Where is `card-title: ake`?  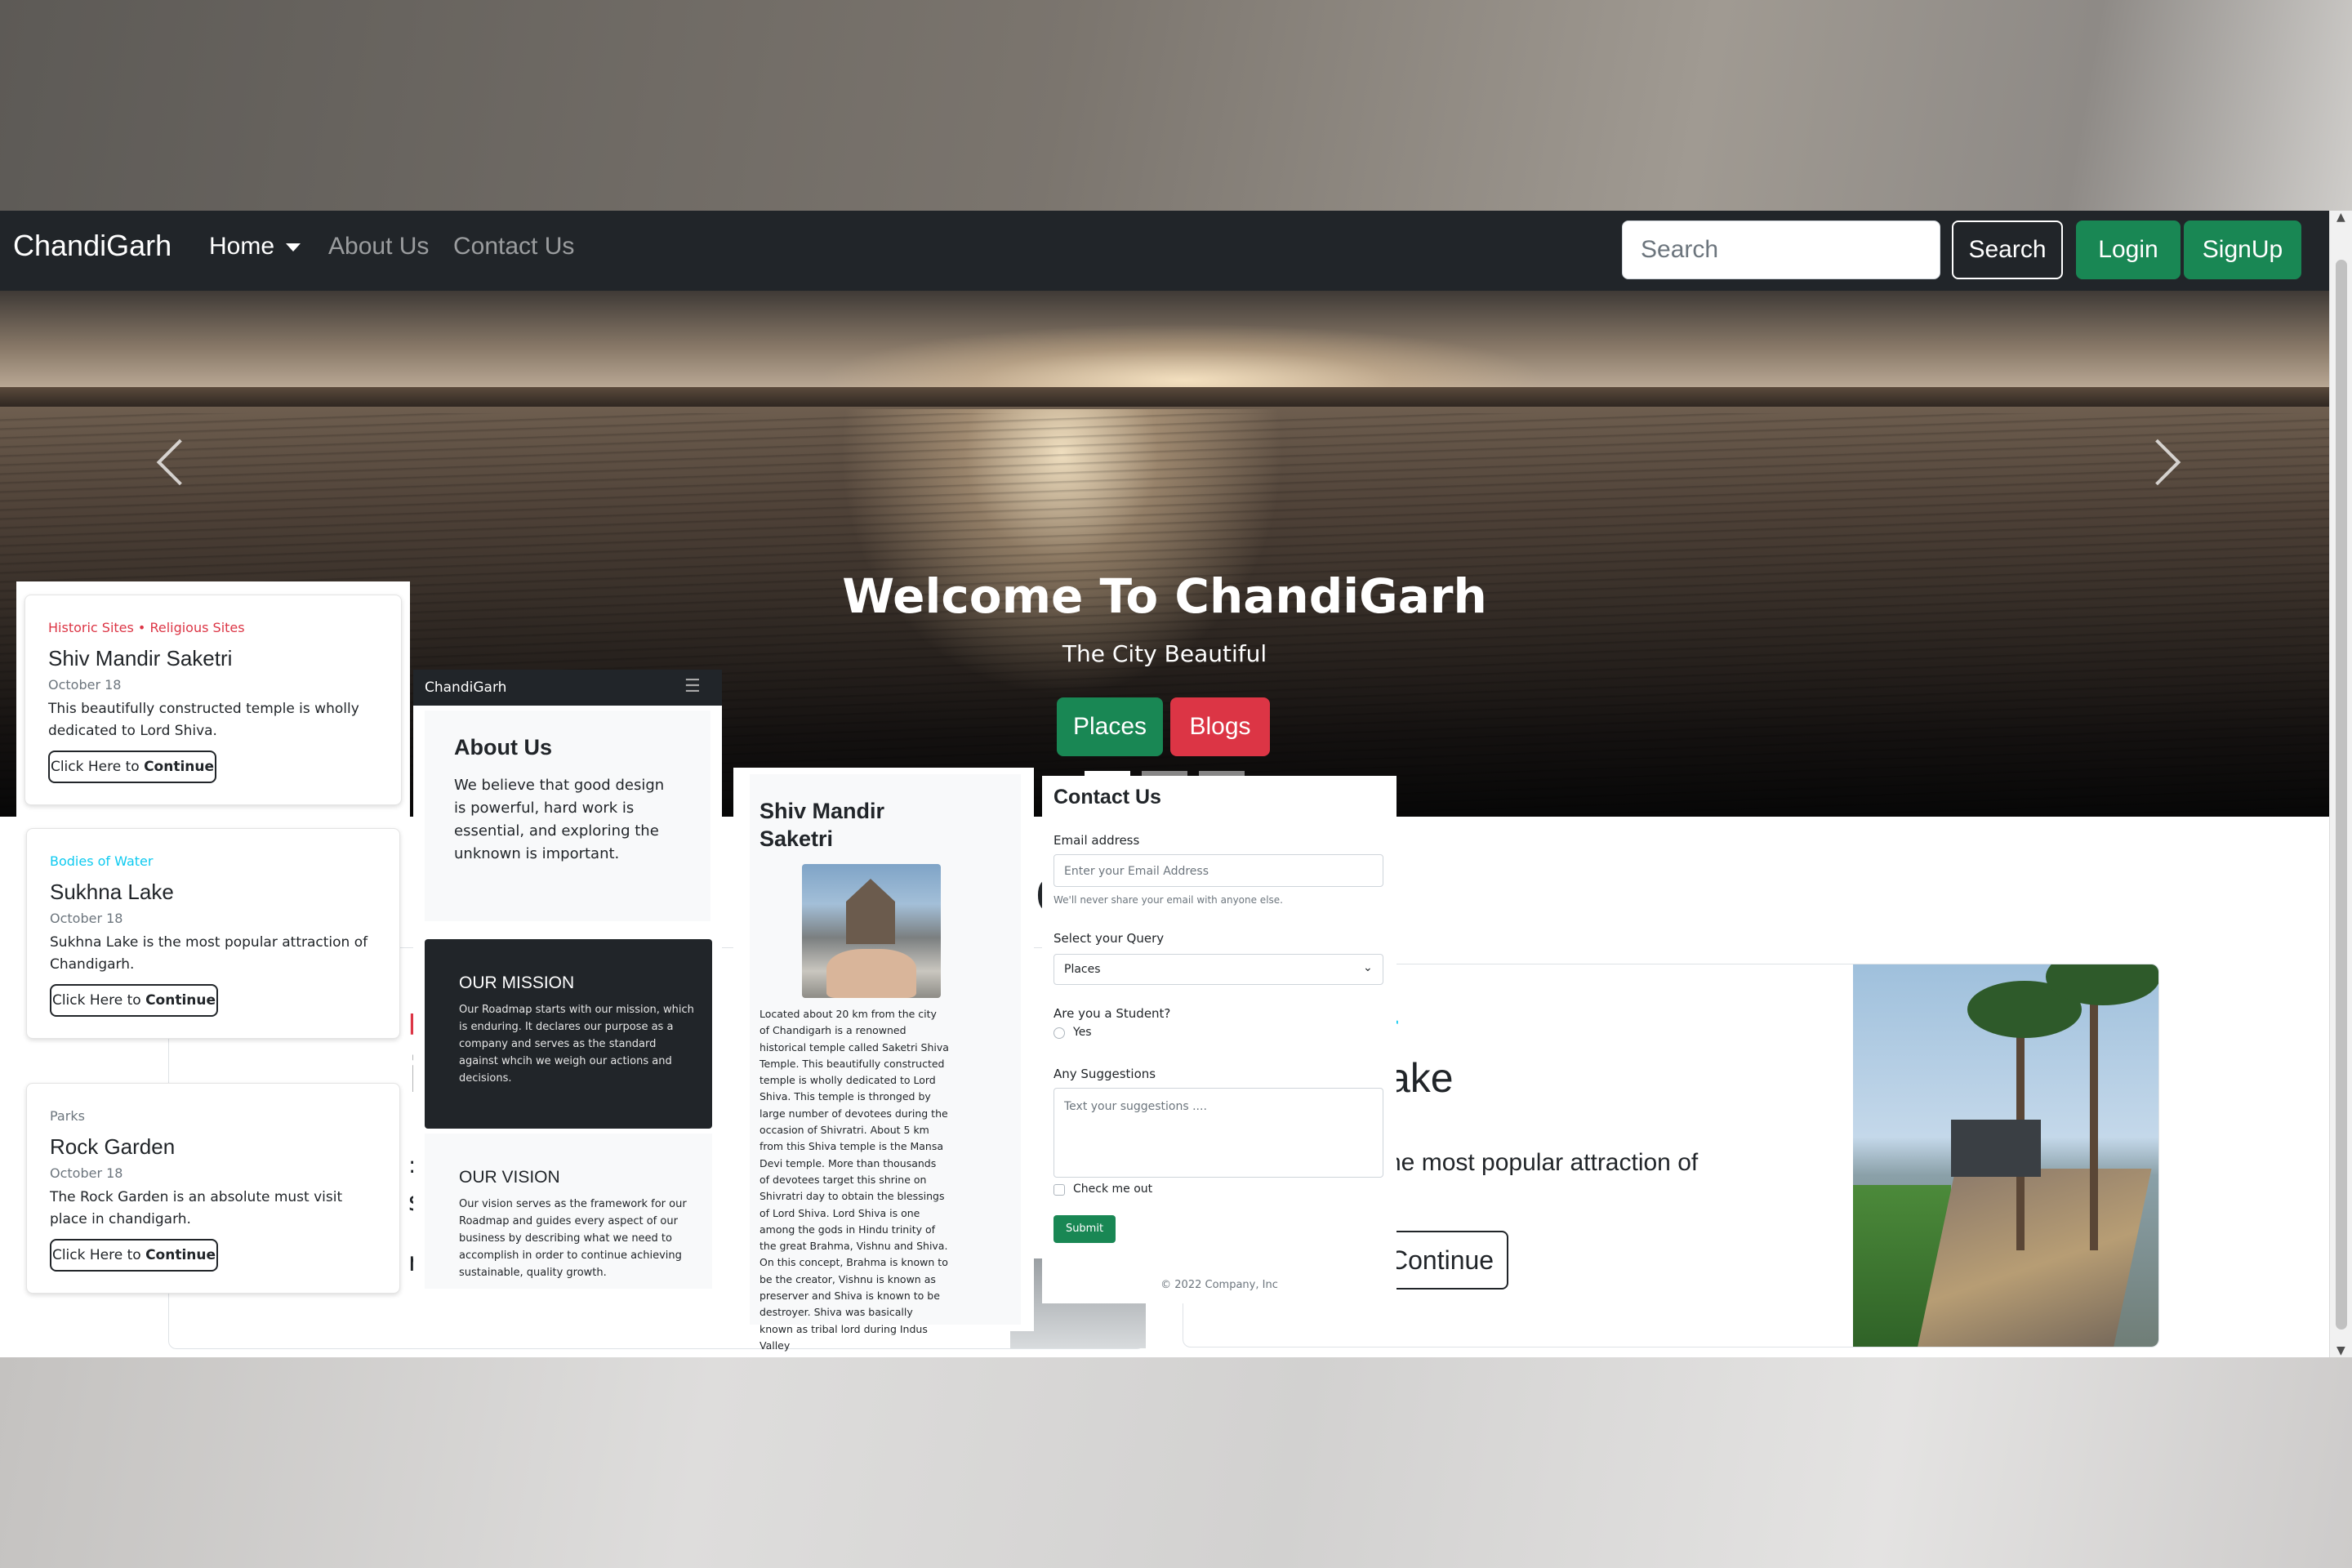
card-title: ake is located at coordinates (1421, 1078).